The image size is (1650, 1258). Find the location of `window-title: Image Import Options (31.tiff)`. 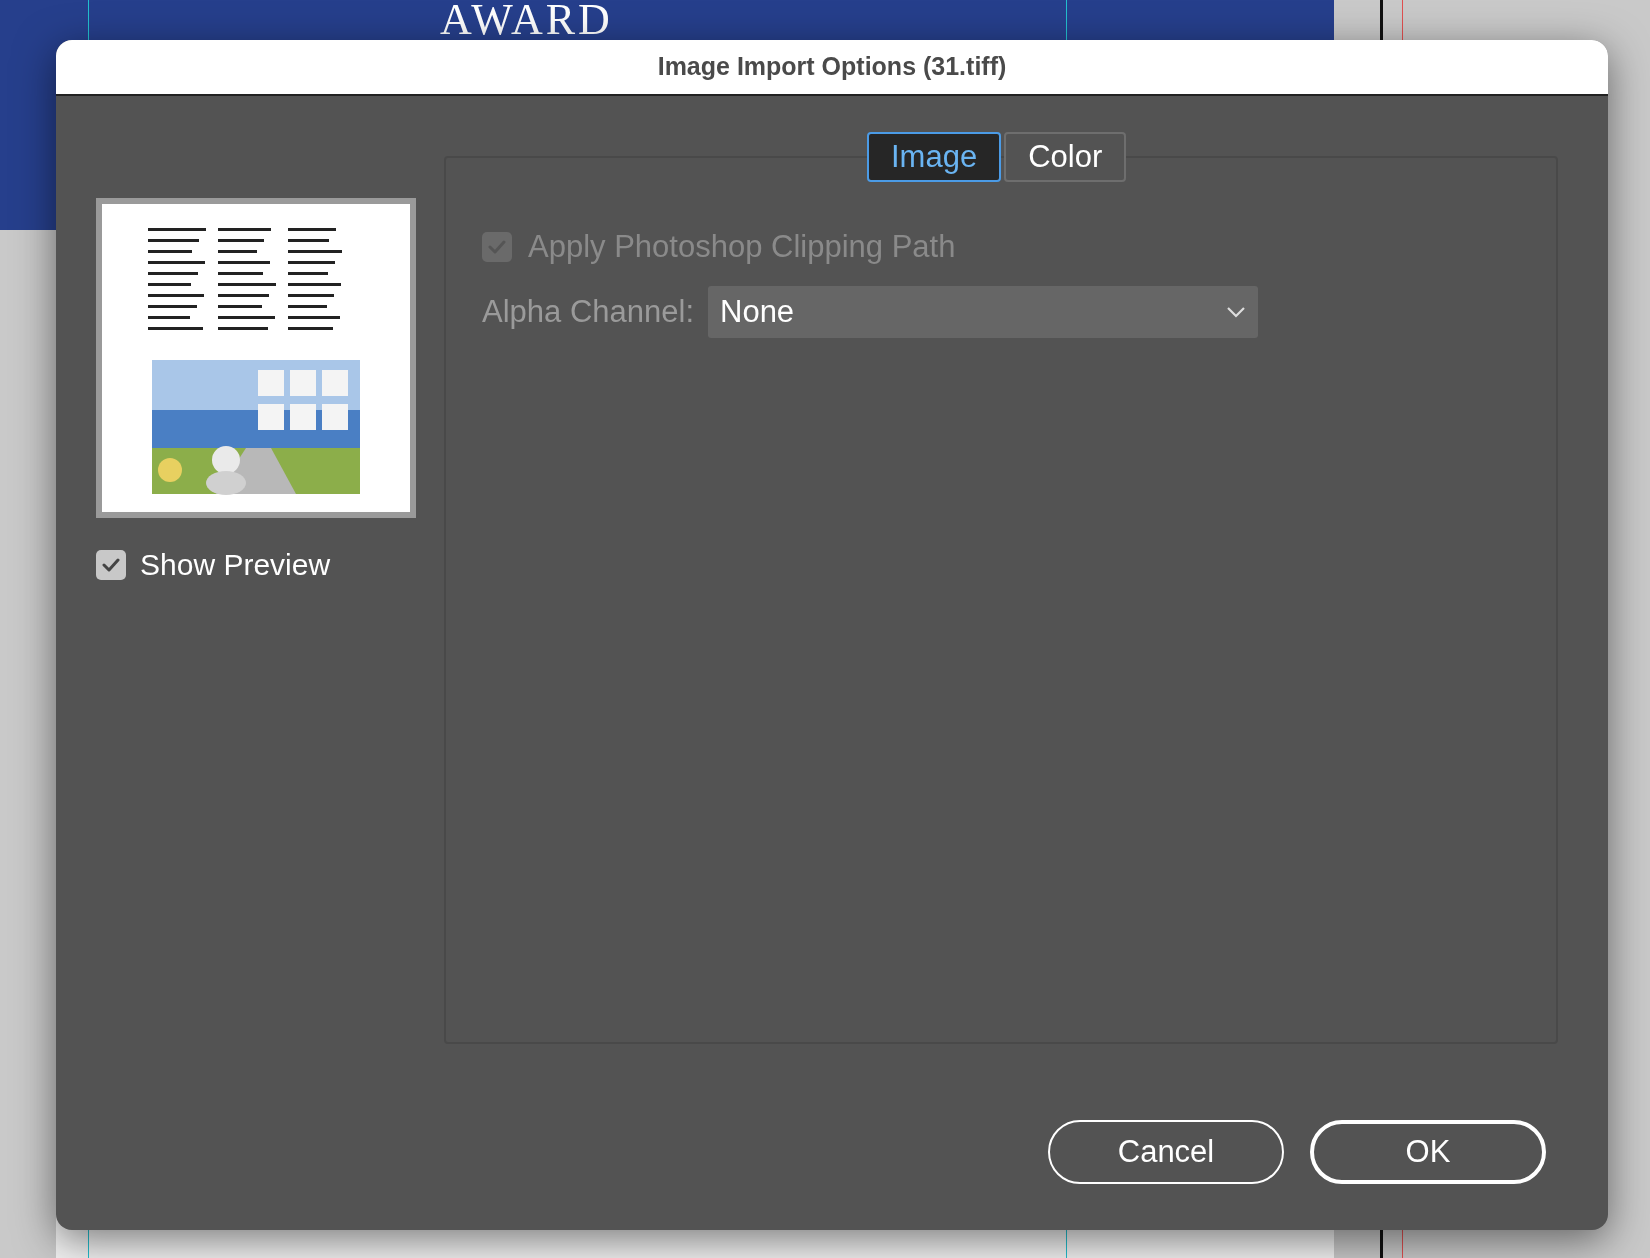

window-title: Image Import Options (31.tiff) is located at coordinates (832, 67).